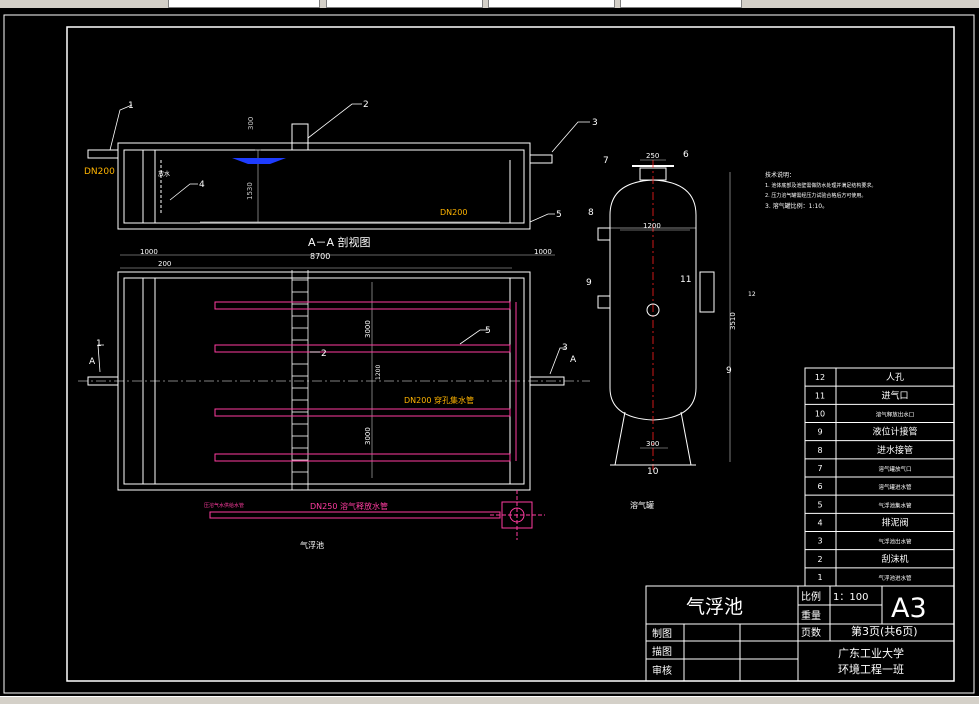 Image resolution: width=979 pixels, height=704 pixels. I want to click on callout-6: 6, so click(686, 155).